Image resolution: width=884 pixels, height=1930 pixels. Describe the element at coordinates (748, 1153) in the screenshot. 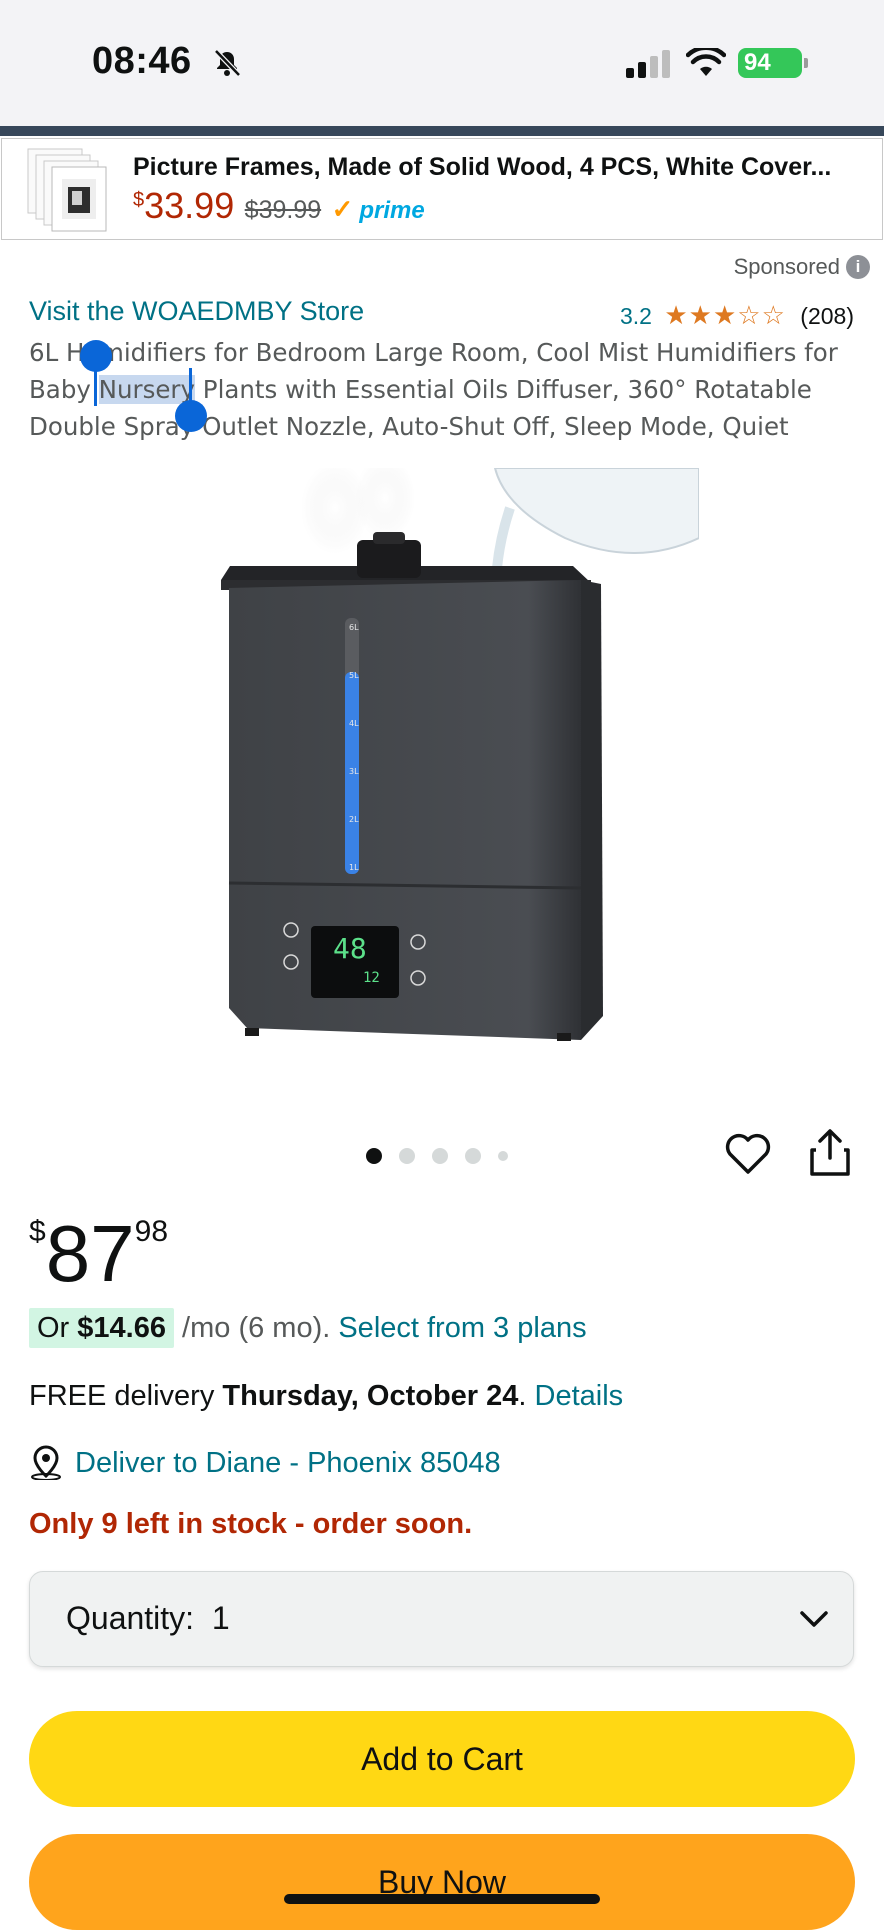

I see `heart-icon` at that location.